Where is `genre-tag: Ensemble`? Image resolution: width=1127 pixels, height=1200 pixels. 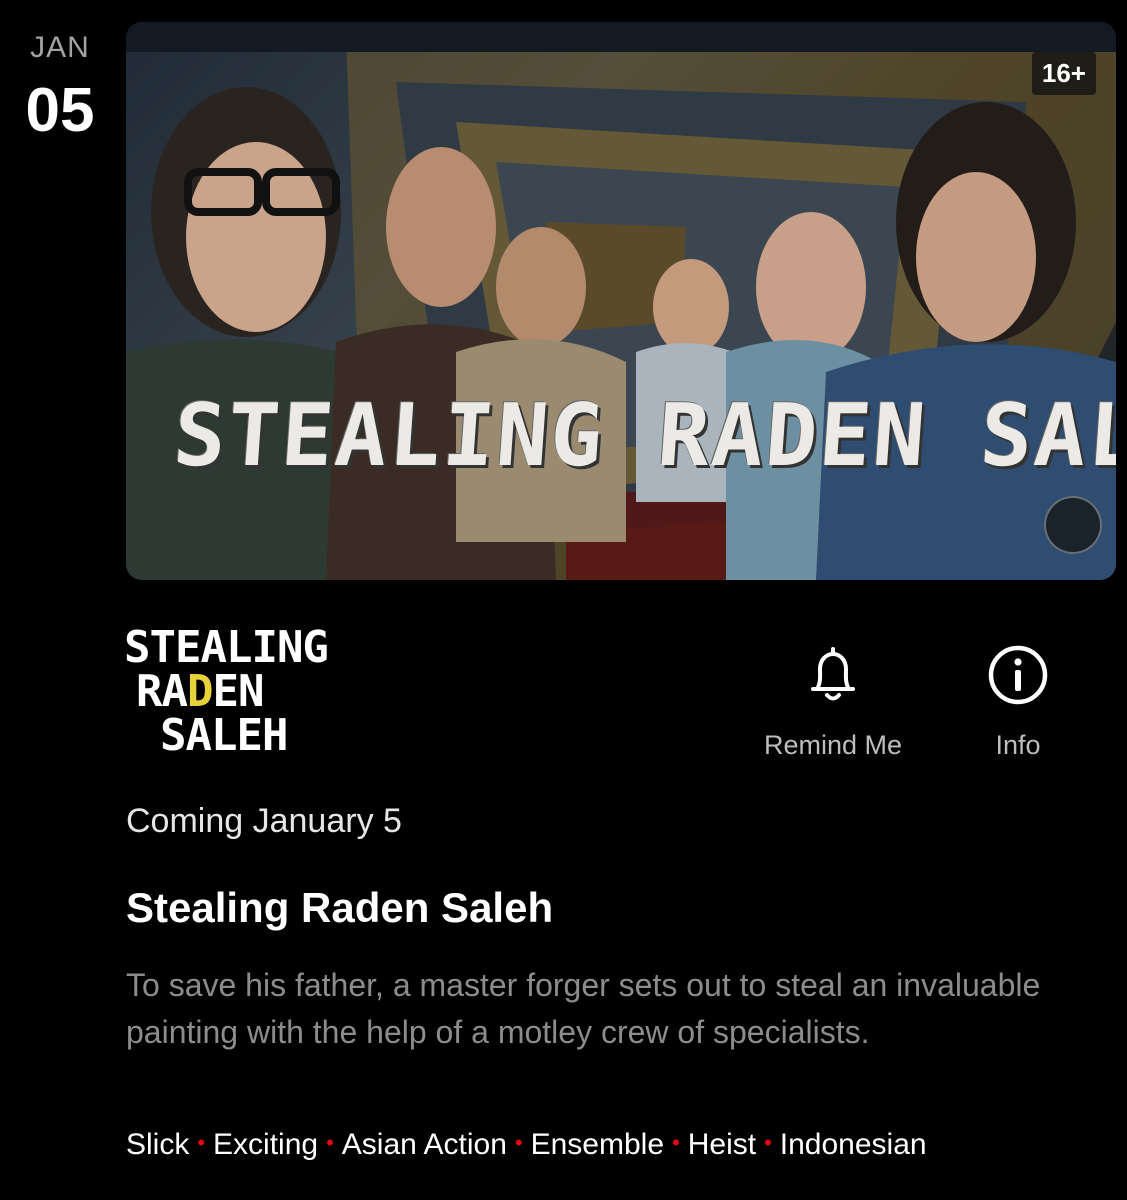 genre-tag: Ensemble is located at coordinates (597, 1144).